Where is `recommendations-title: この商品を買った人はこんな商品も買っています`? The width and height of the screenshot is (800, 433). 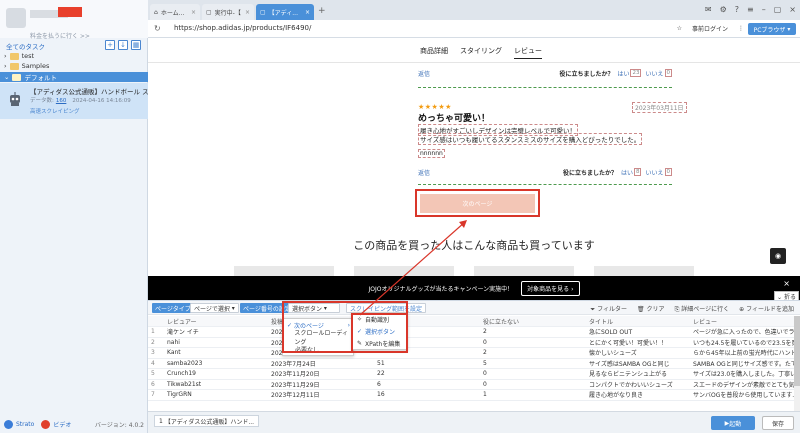 recommendations-title: この商品を買った人はこんな商品も買っています is located at coordinates (474, 245).